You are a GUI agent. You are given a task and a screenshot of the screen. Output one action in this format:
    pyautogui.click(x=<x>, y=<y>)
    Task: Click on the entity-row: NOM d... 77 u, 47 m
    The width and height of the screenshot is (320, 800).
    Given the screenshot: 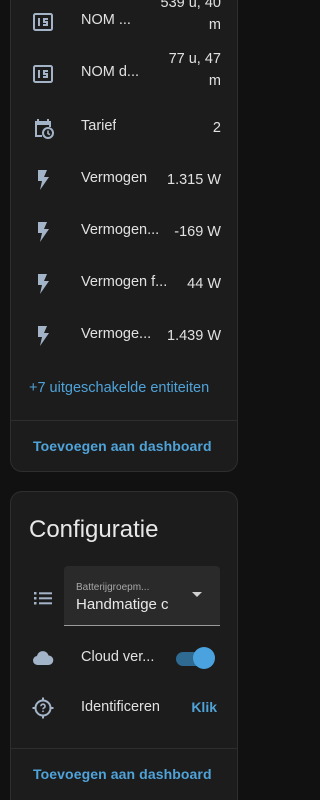 What is the action you would take?
    pyautogui.click(x=125, y=73)
    